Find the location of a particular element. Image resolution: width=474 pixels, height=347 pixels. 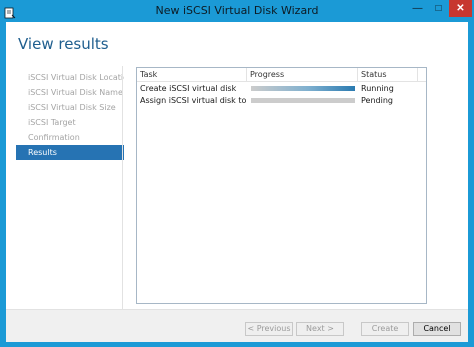

minimize-button: — is located at coordinates (417, 8).